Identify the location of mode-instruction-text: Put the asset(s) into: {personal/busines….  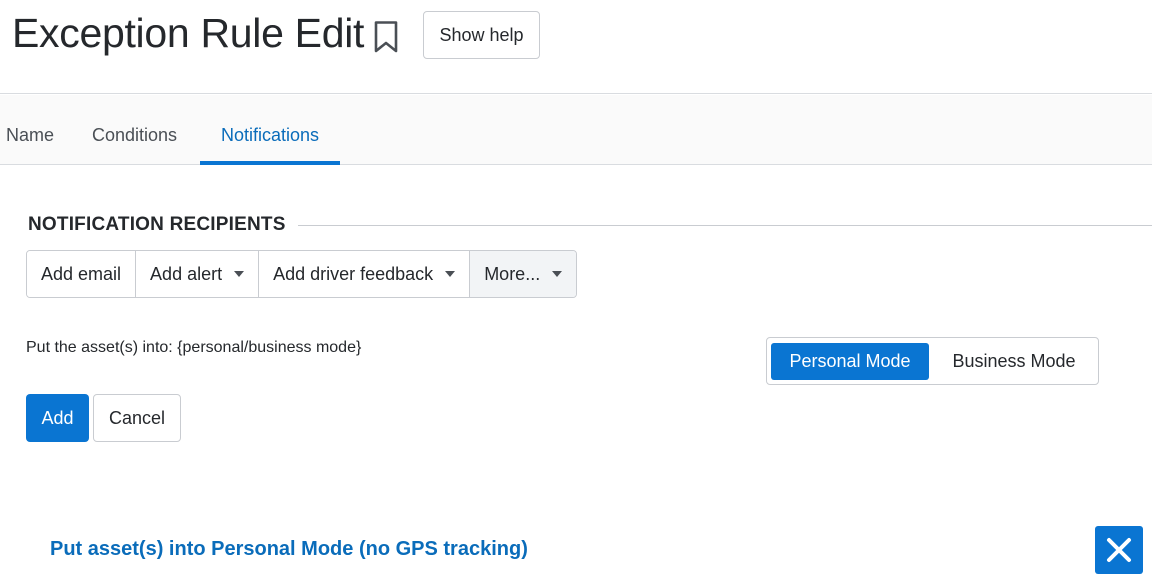
(194, 347).